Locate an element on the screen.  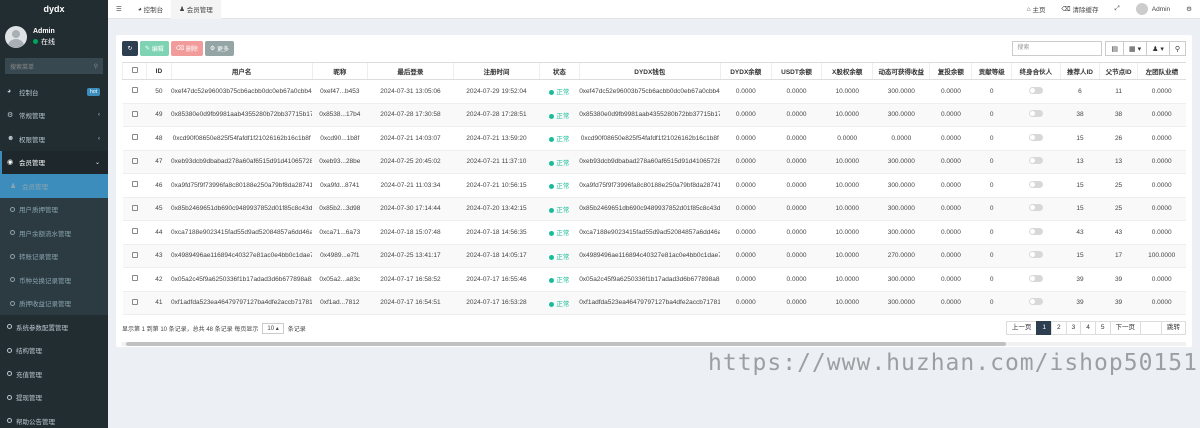
sidebar-toggle-button: ☰ is located at coordinates (119, 9).